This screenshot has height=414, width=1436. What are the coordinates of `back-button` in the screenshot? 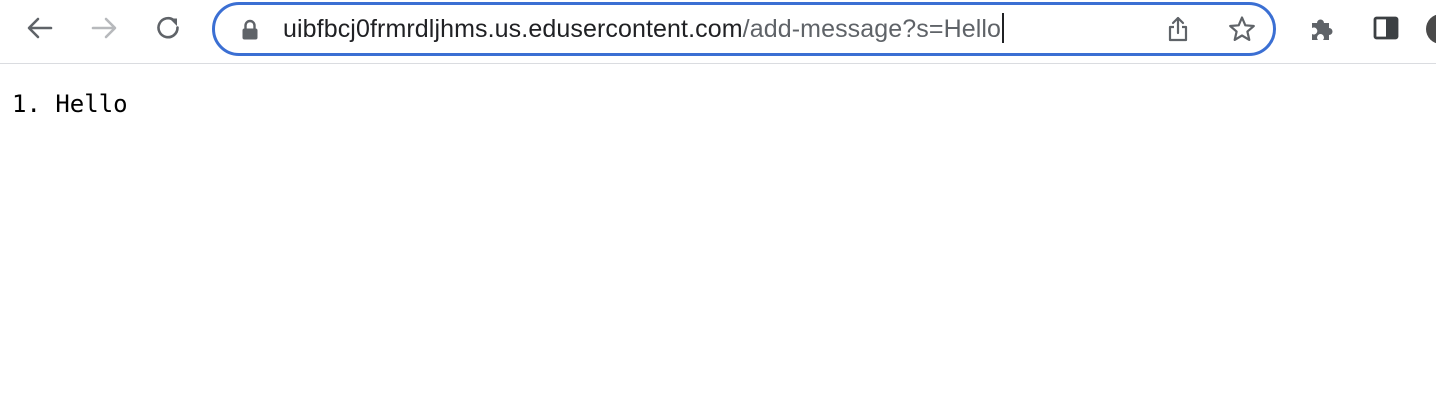 It's located at (40, 28).